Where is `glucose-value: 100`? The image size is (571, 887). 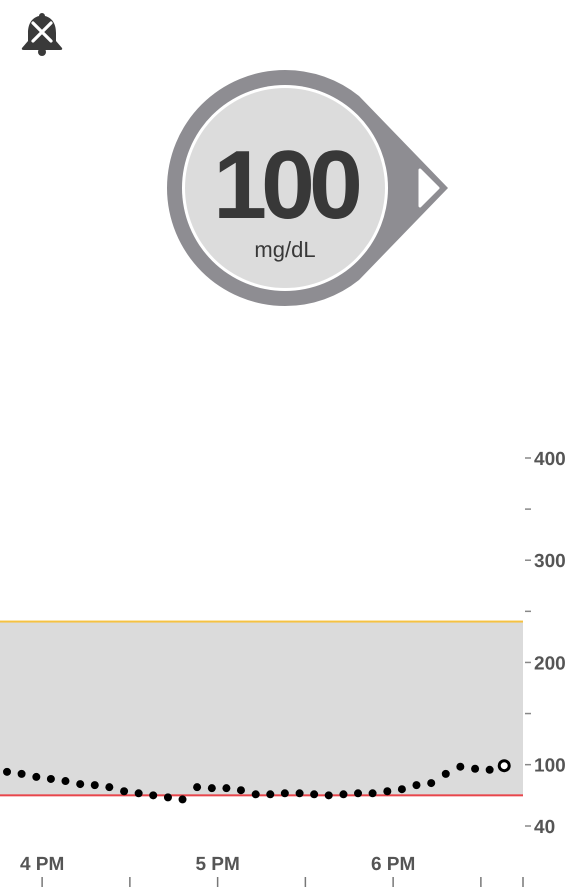 glucose-value: 100 is located at coordinates (285, 184).